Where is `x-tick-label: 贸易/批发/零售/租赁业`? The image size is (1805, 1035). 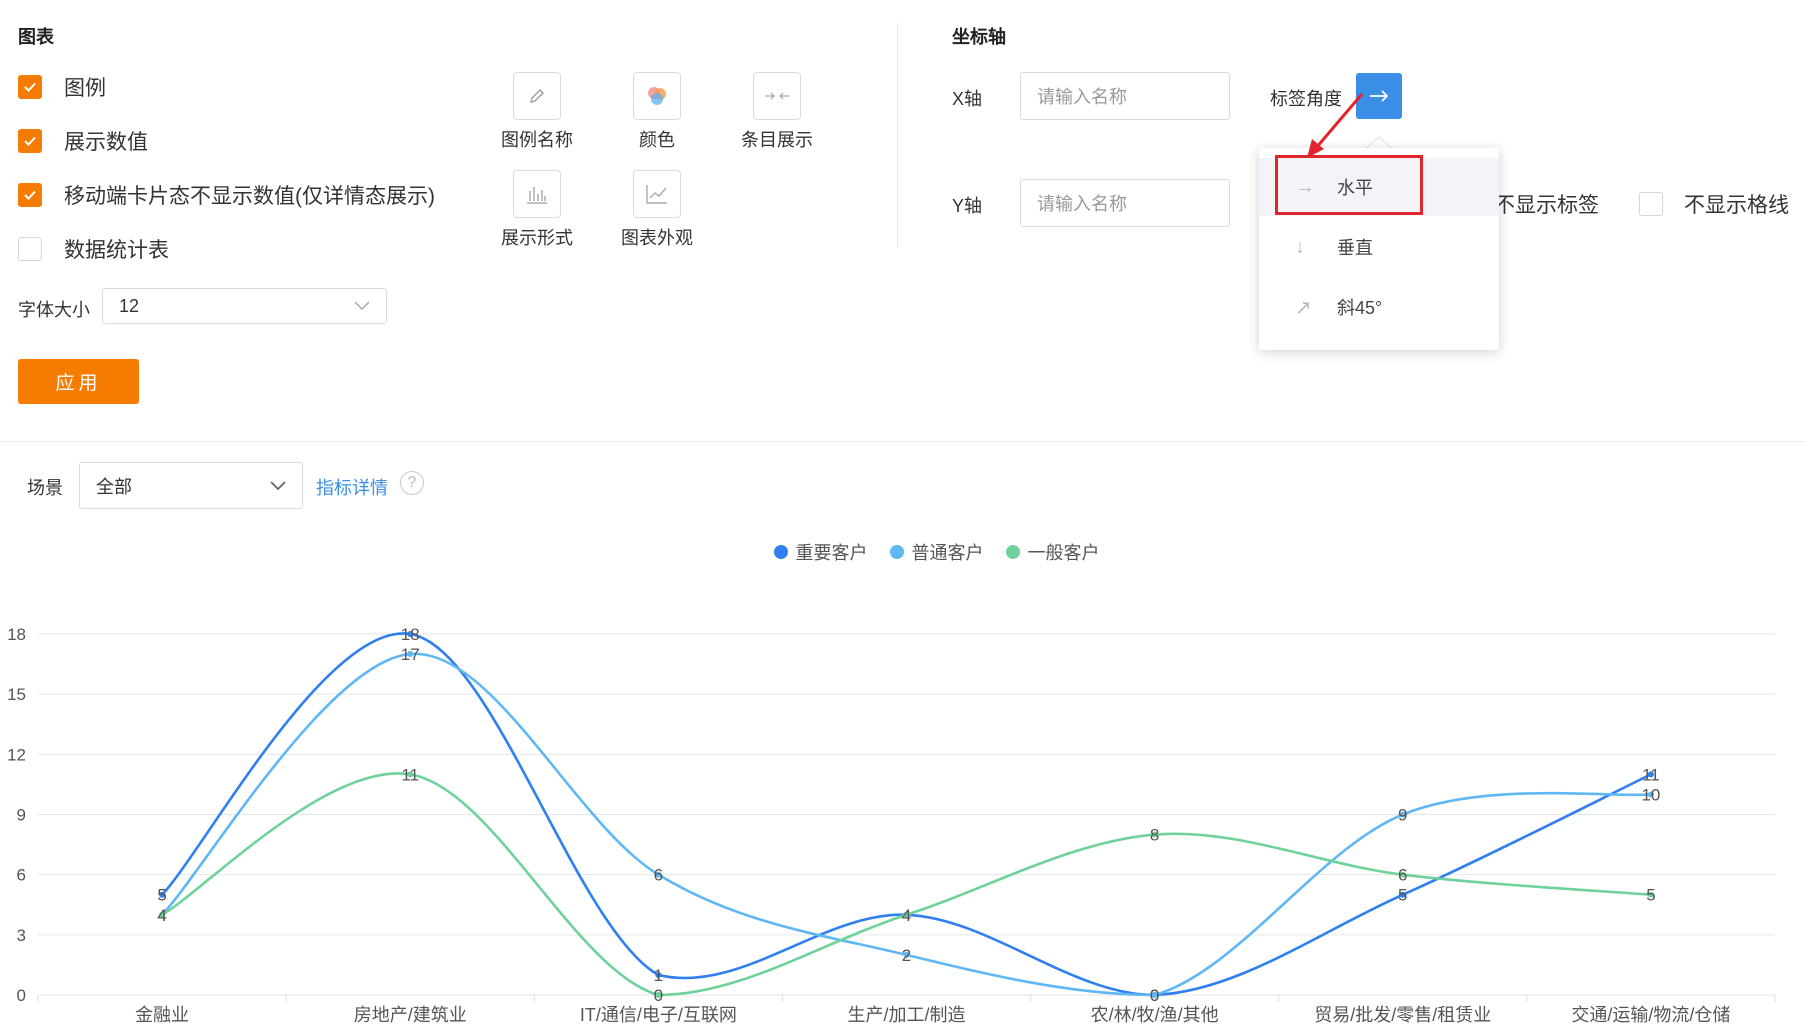 x-tick-label: 贸易/批发/零售/租赁业 is located at coordinates (1402, 1015).